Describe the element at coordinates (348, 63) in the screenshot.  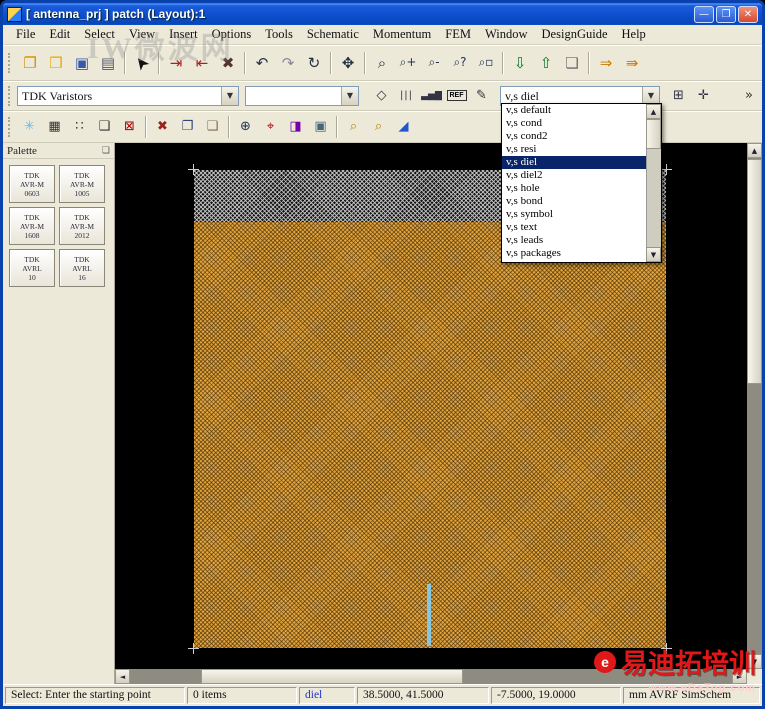
I see `move-items-icon: ✥` at that location.